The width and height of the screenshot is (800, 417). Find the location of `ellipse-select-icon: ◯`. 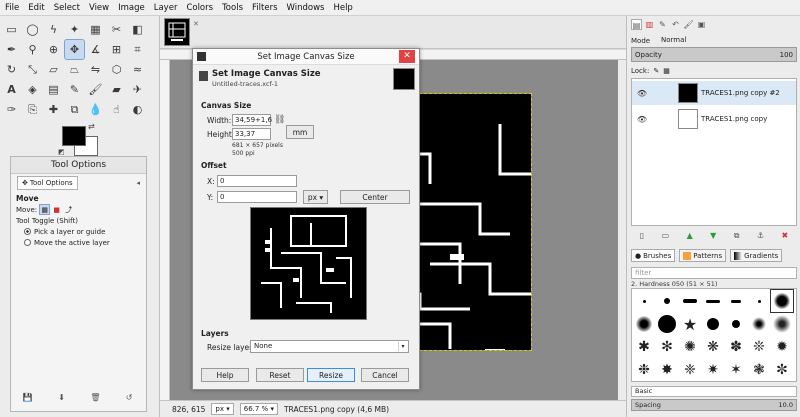

ellipse-select-icon: ◯ is located at coordinates (32, 29).